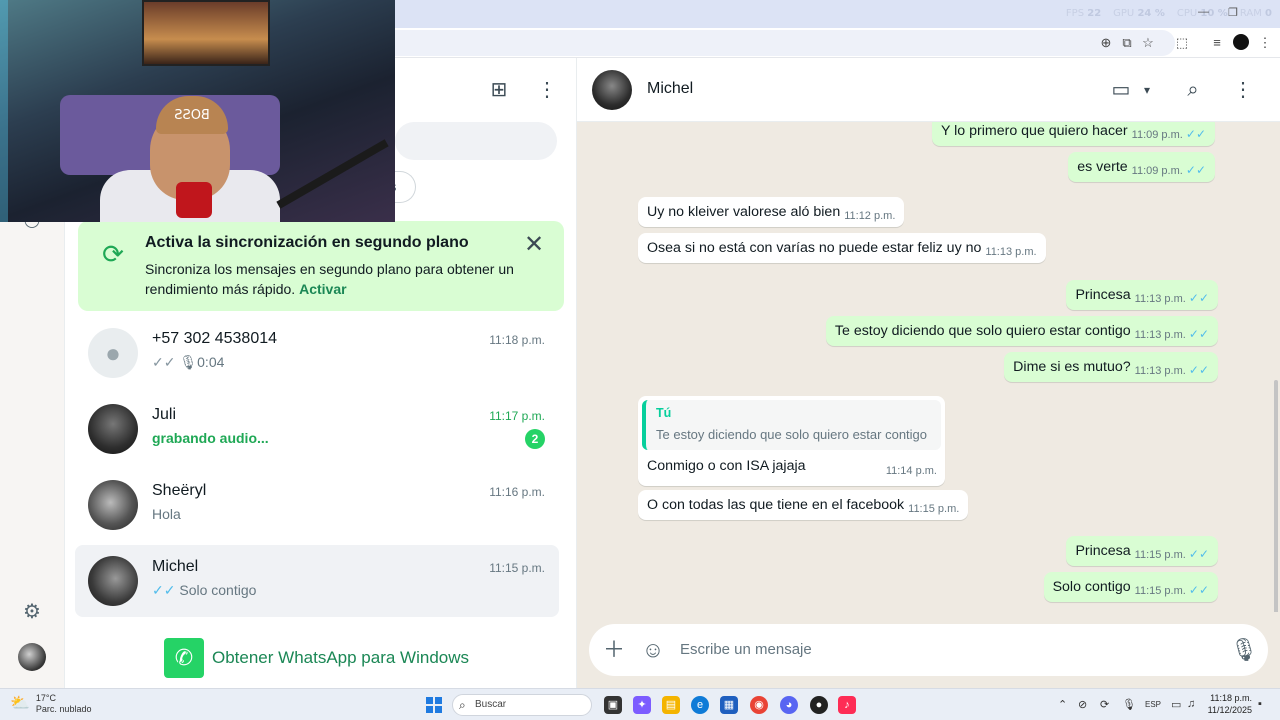 This screenshot has width=1280, height=720. What do you see at coordinates (534, 245) in the screenshot?
I see `close-icon: ✕` at bounding box center [534, 245].